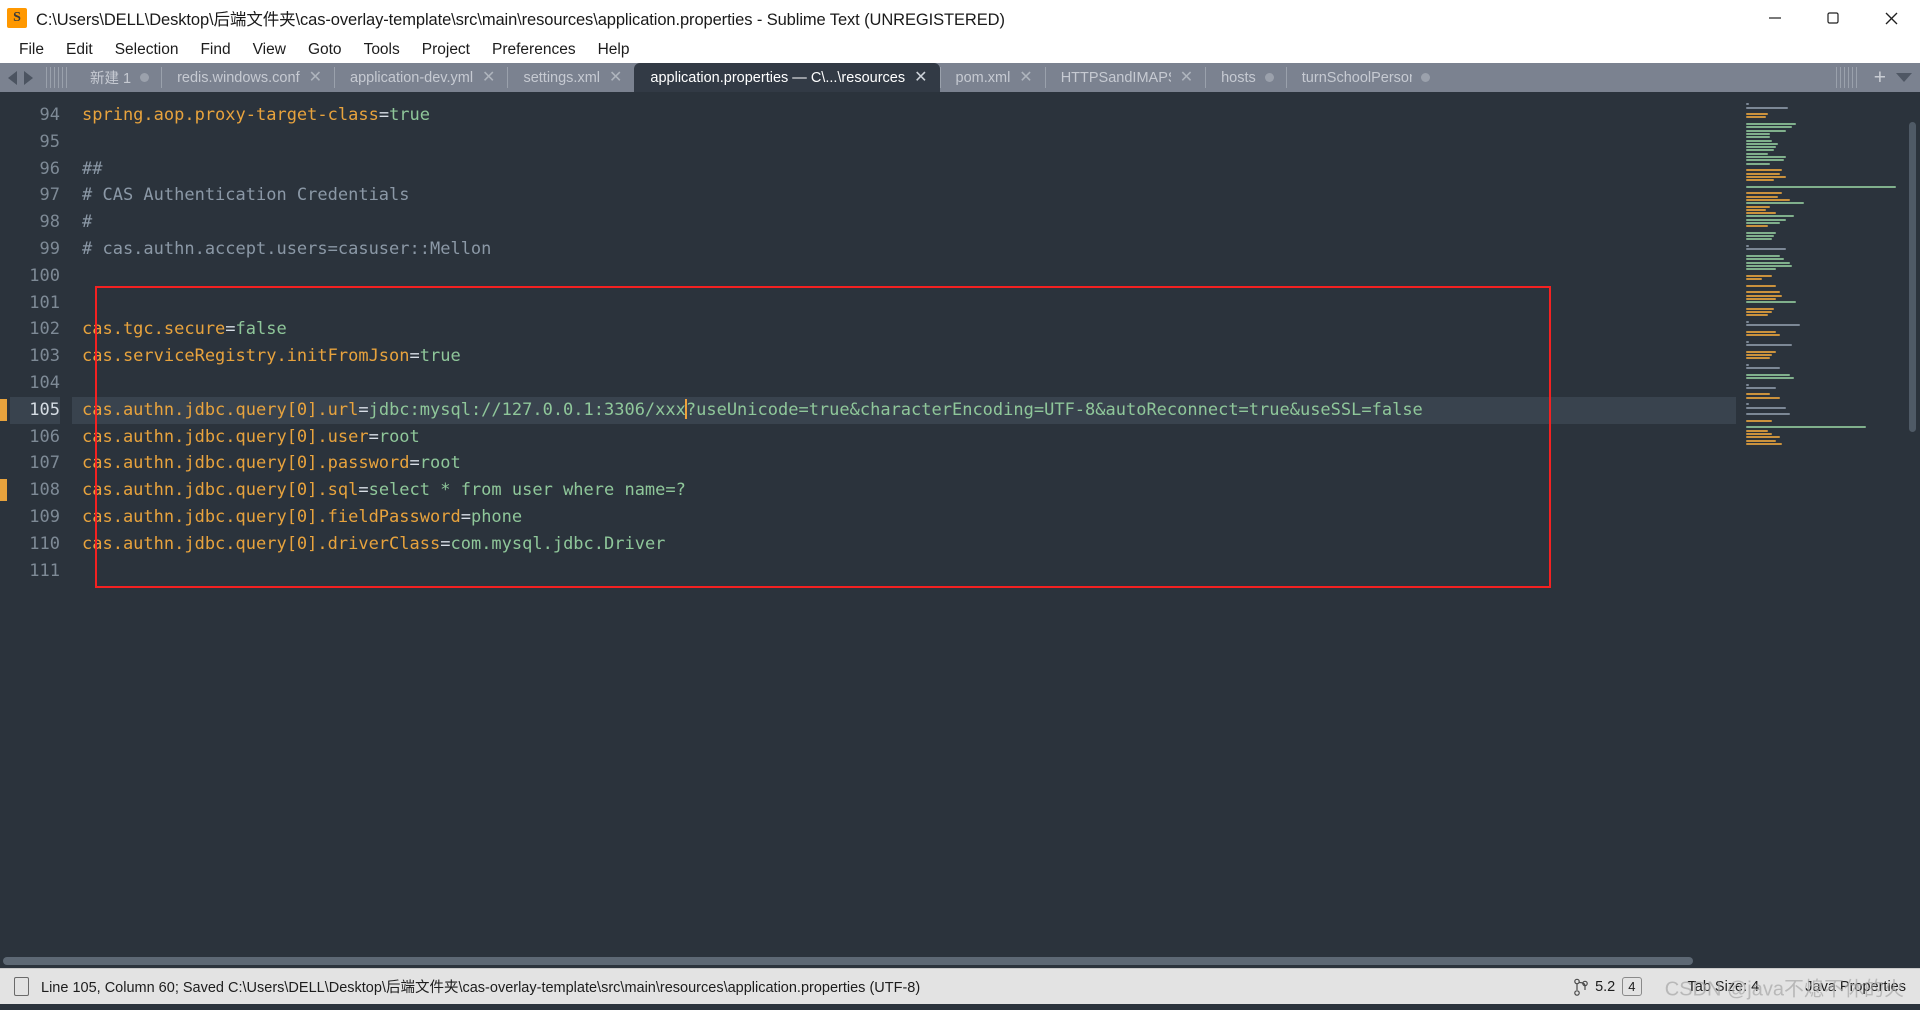  Describe the element at coordinates (1581, 987) in the screenshot. I see `git-branch-icon` at that location.